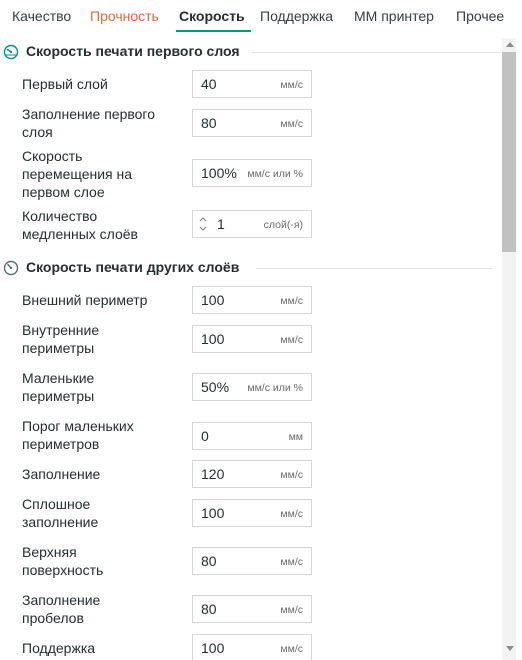 This screenshot has height=660, width=522. I want to click on small-perimeter-threshold-input: 0 мм, so click(252, 436).